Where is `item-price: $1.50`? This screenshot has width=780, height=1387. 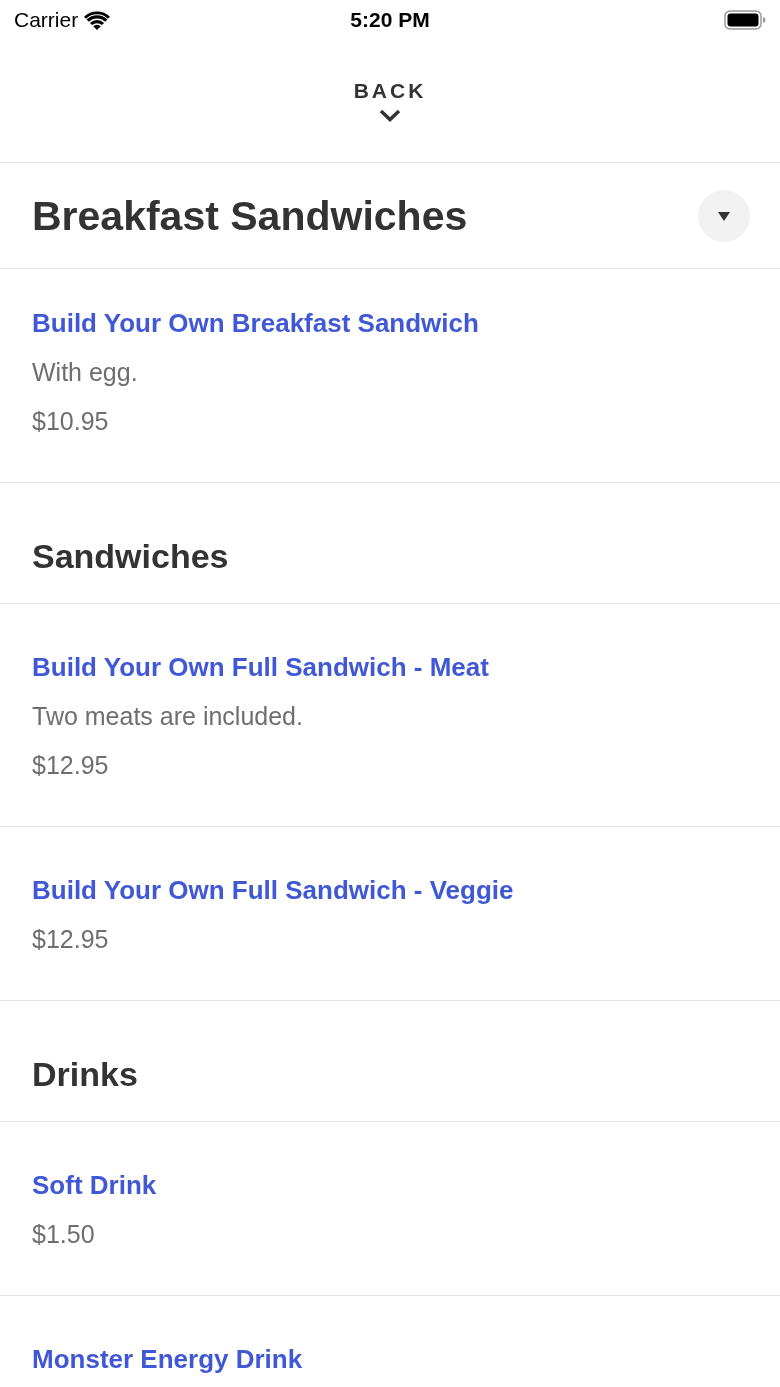
item-price: $1.50 is located at coordinates (63, 1234).